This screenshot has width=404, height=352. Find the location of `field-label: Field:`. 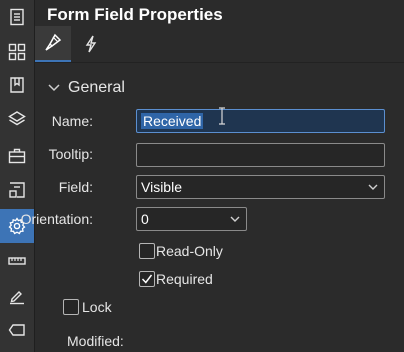

field-label: Field: is located at coordinates (75, 187).